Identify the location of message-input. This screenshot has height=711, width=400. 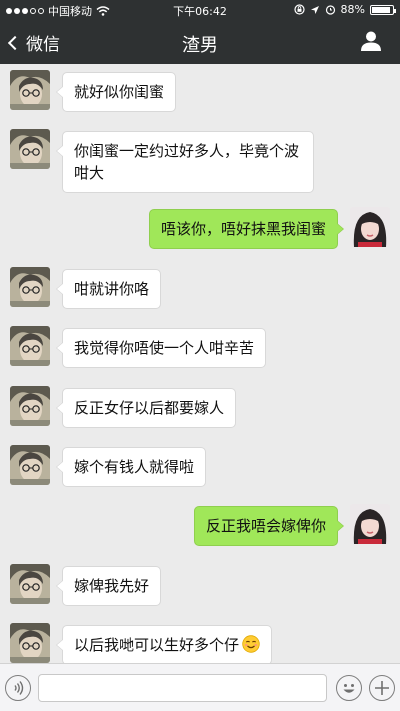
(182, 688).